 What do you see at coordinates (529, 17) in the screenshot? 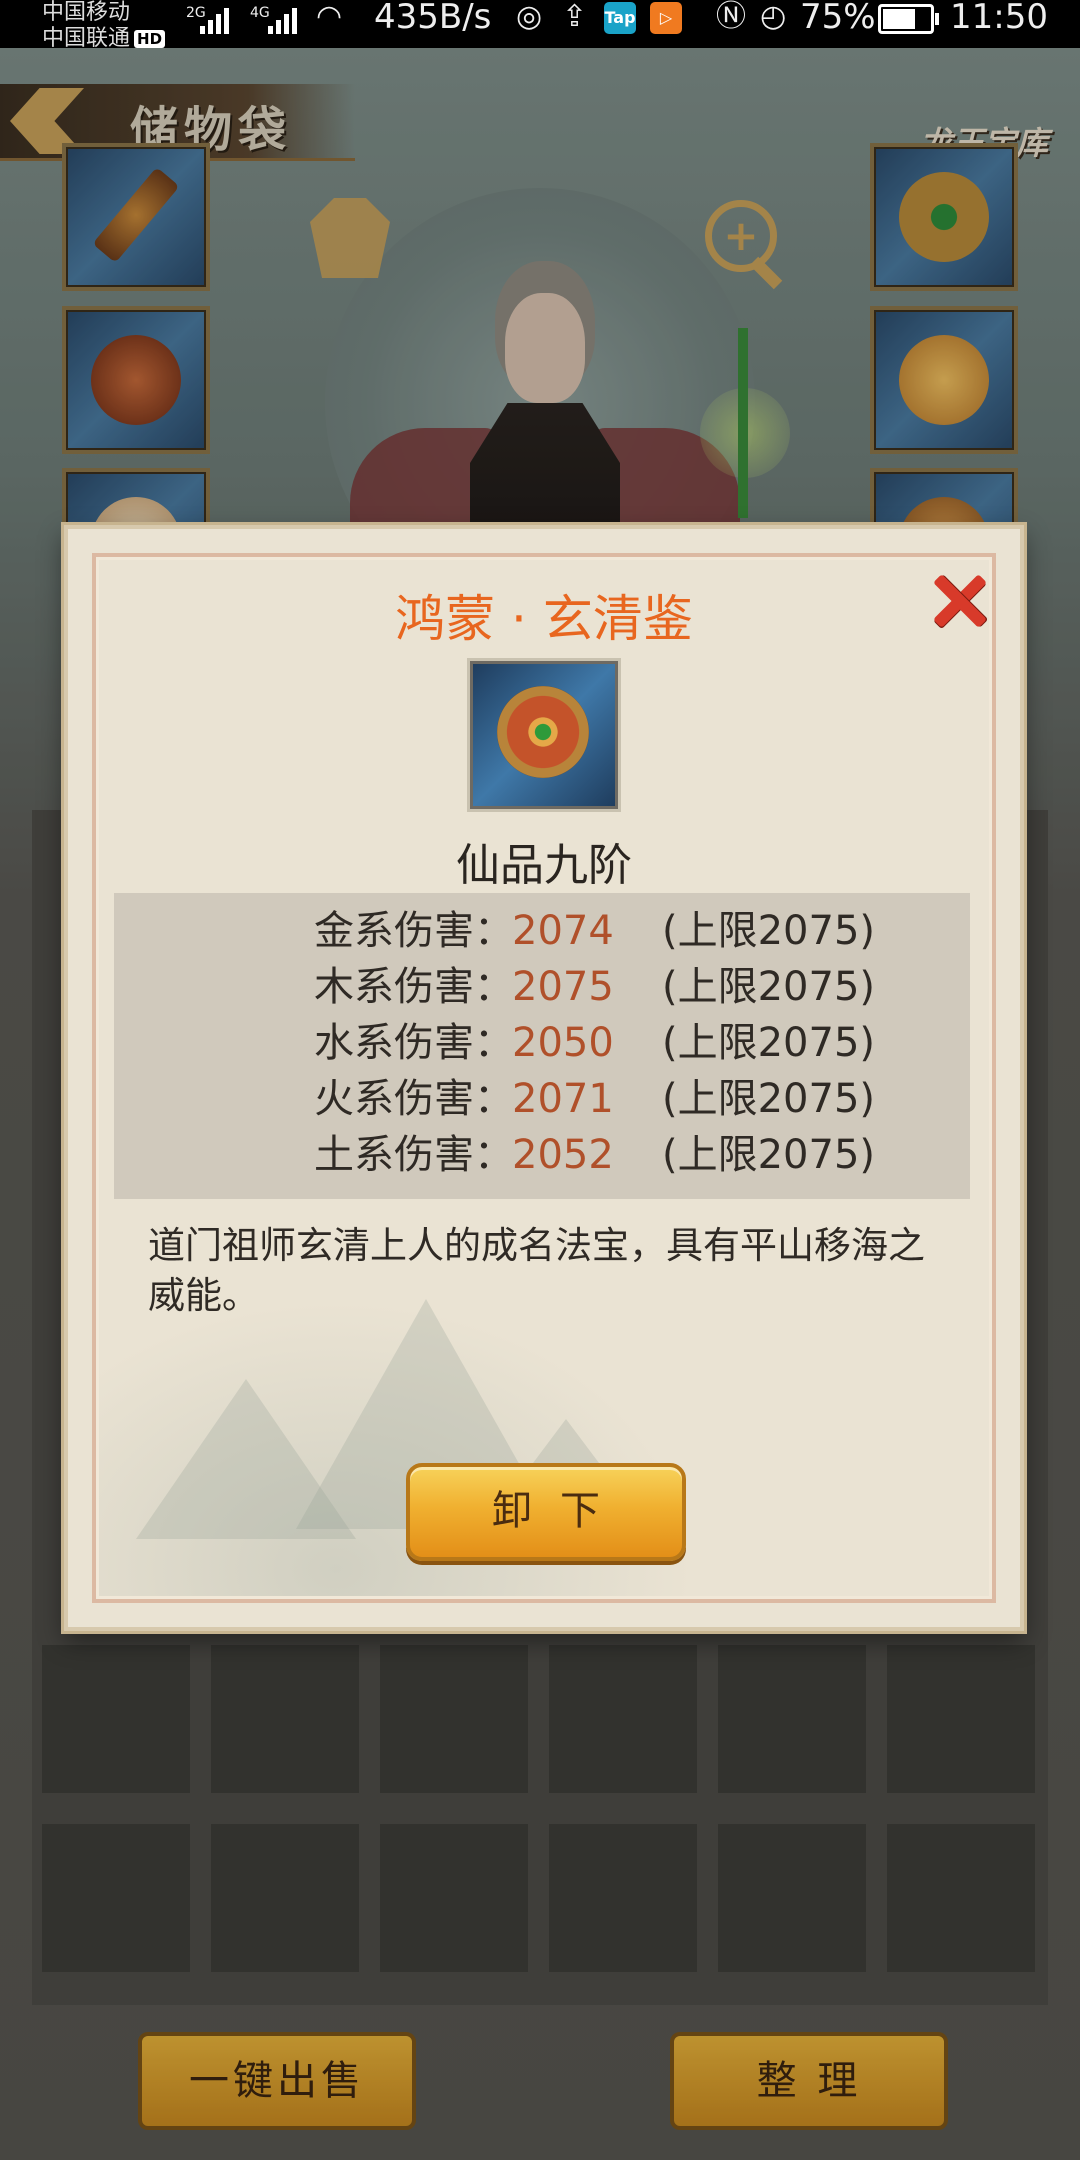
I see `sync-icon: ◎` at bounding box center [529, 17].